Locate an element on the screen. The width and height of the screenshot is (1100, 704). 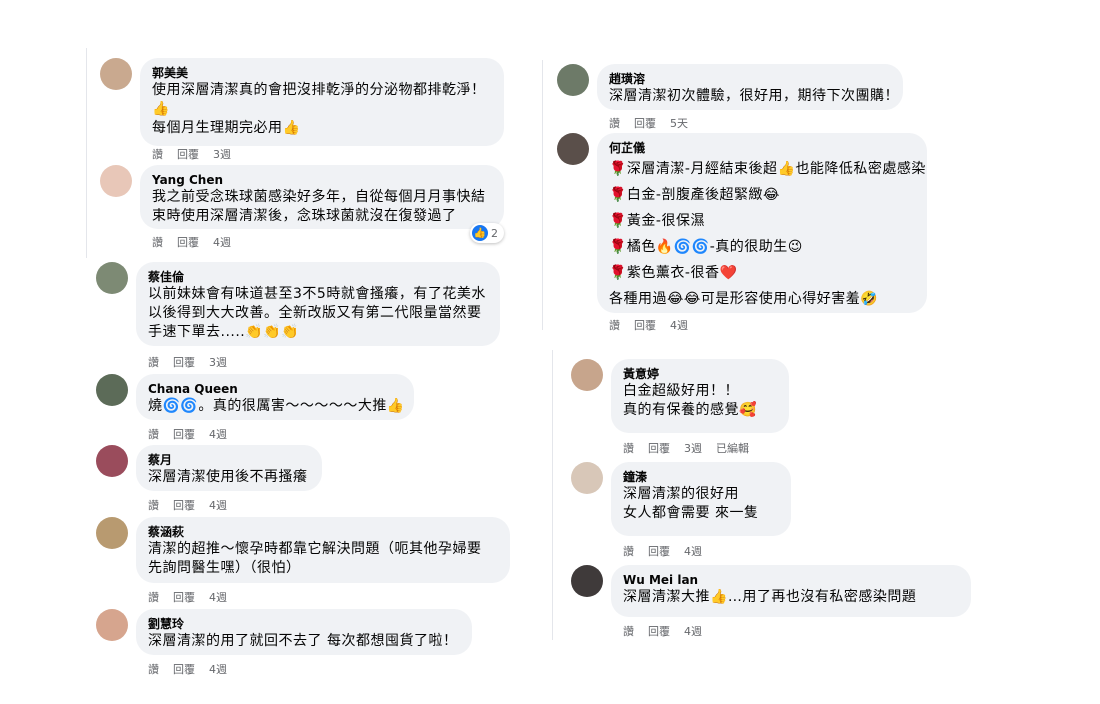
commenter-name: 趙璜溶 is located at coordinates (750, 79).